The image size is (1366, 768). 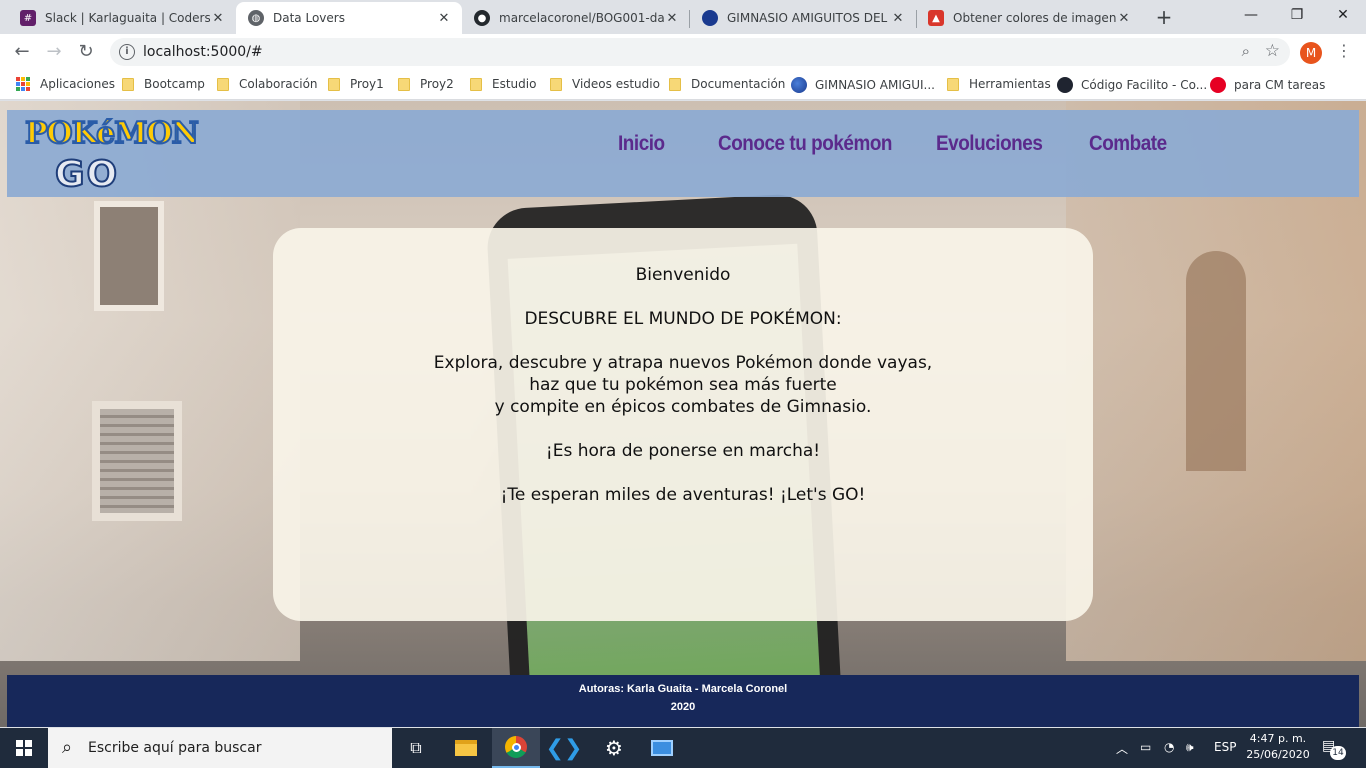 I want to click on browser-menu-icon: ⋮, so click(x=1344, y=50).